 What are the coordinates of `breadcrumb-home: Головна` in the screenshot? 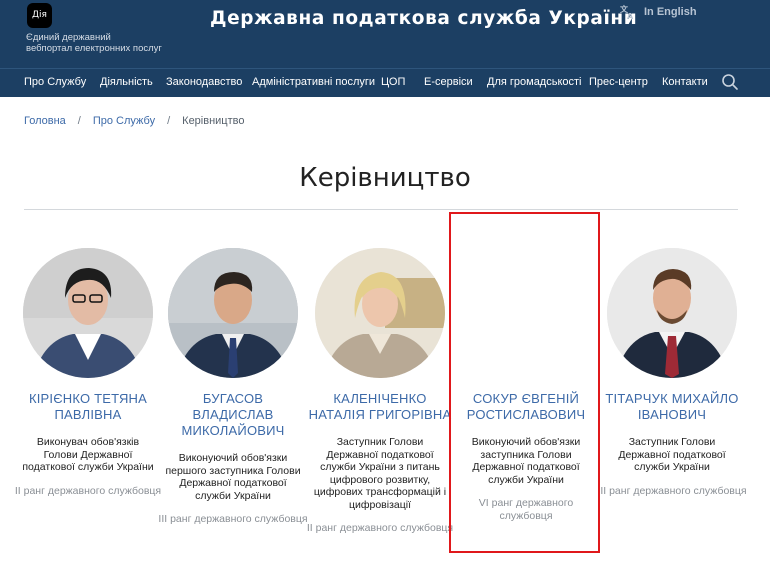 It's located at (45, 121).